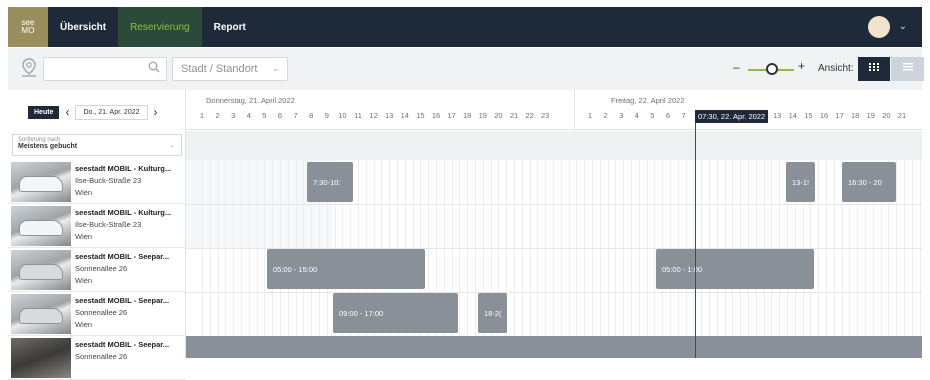 This screenshot has width=930, height=380. What do you see at coordinates (465, 27) in the screenshot?
I see `top-navbar: see MO Übersicht Reservierung Report ⌄` at bounding box center [465, 27].